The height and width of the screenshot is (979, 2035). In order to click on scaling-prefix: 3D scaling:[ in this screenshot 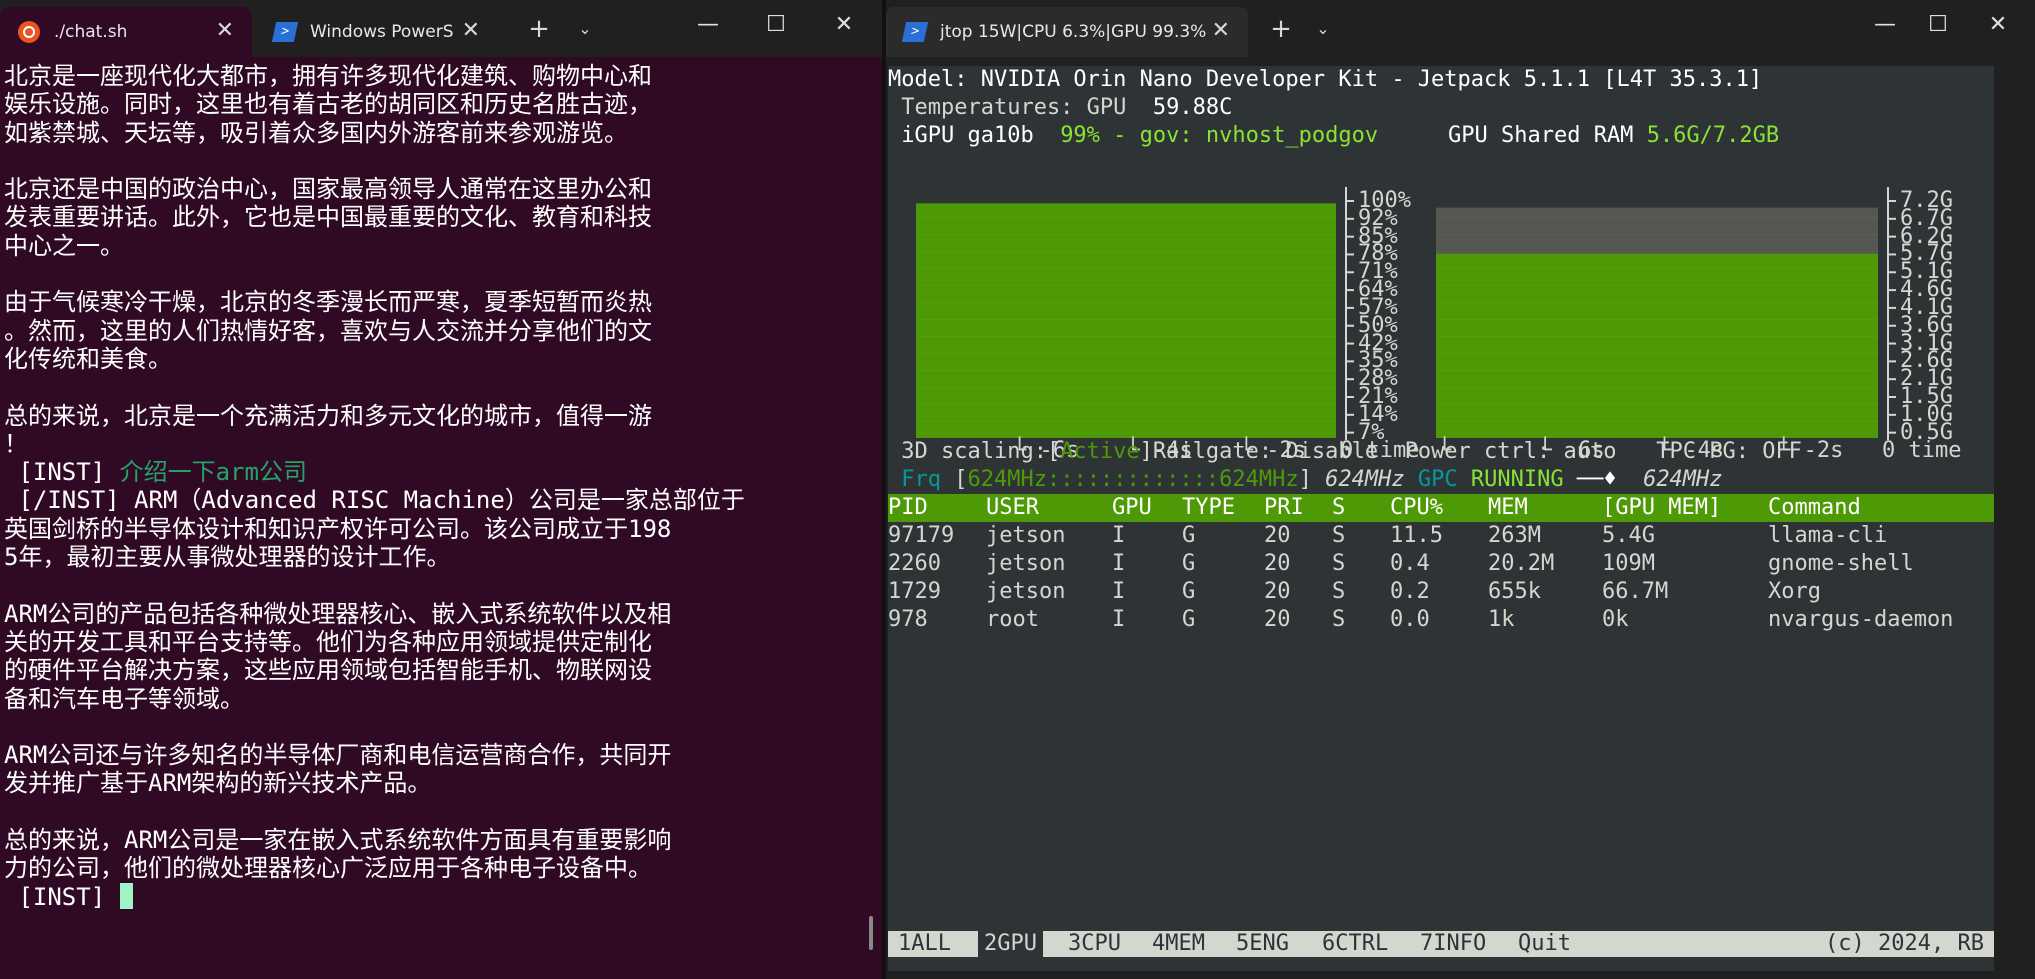, I will do `click(974, 451)`.